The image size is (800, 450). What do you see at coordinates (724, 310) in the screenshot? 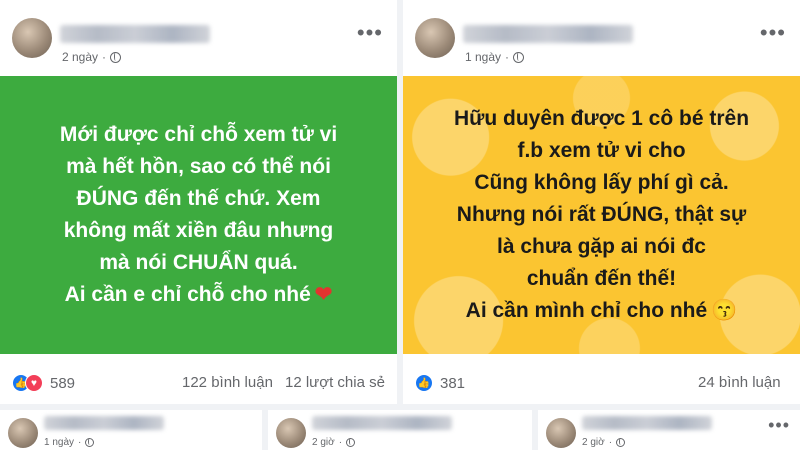
I see `kissing-face-emoji-icon: 😙` at bounding box center [724, 310].